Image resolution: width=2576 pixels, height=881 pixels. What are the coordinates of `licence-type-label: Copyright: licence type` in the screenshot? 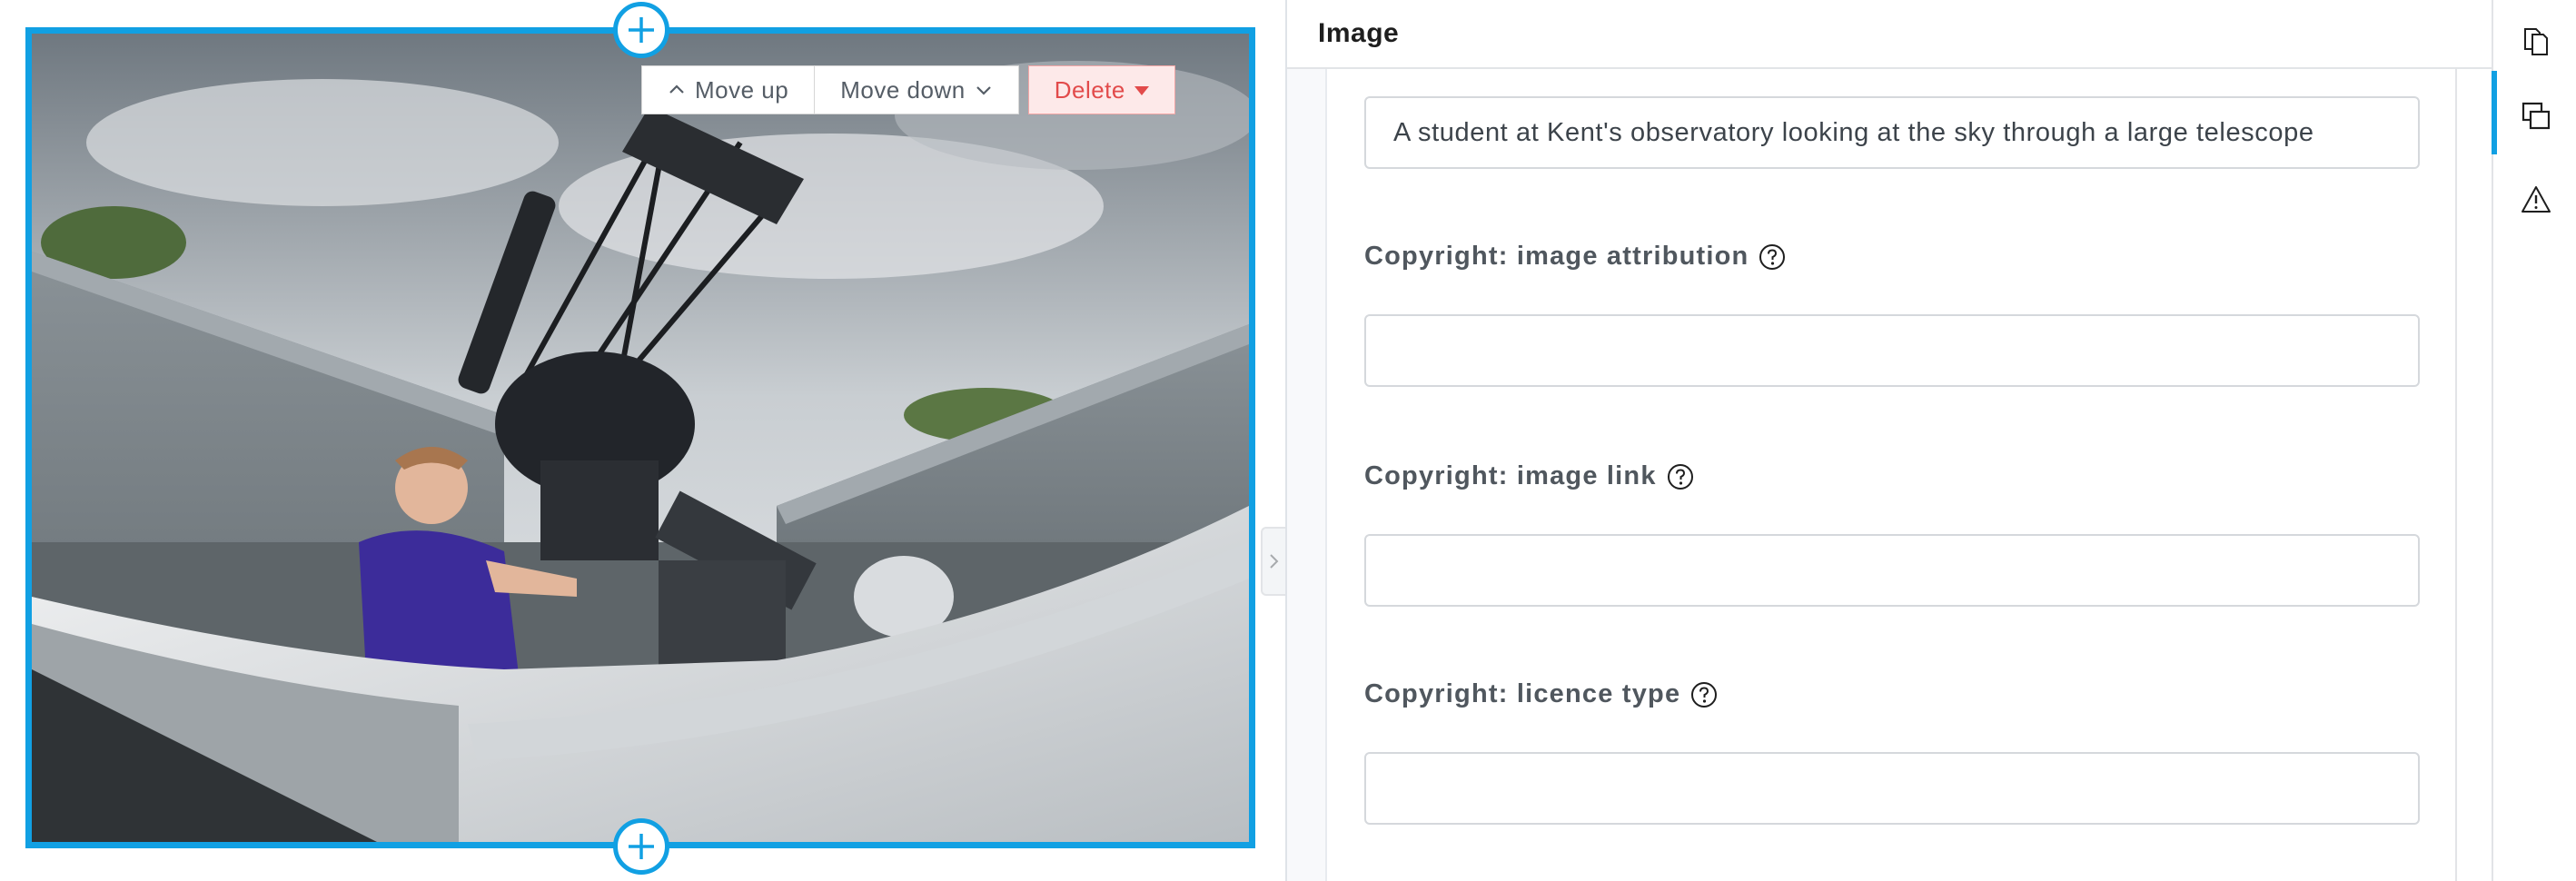 It's located at (1522, 693).